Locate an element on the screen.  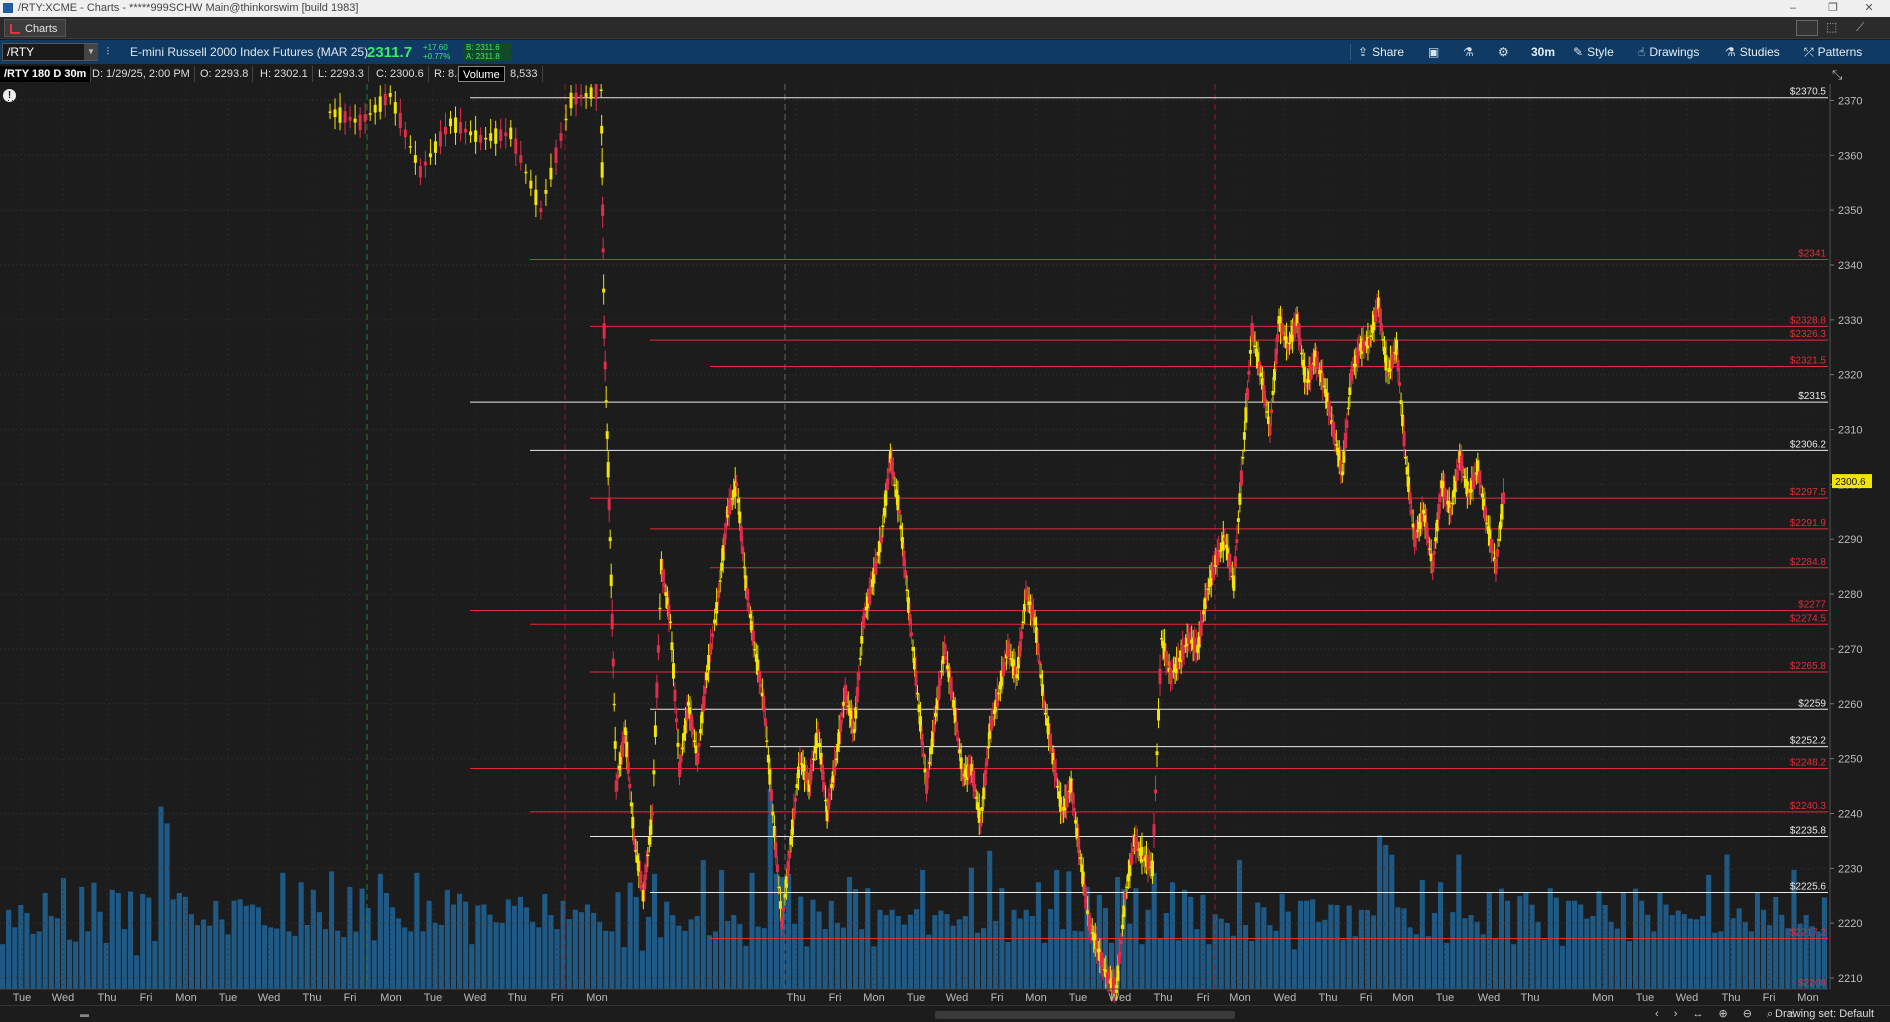
symbol-settings-icon: ⁝ is located at coordinates (108, 51).